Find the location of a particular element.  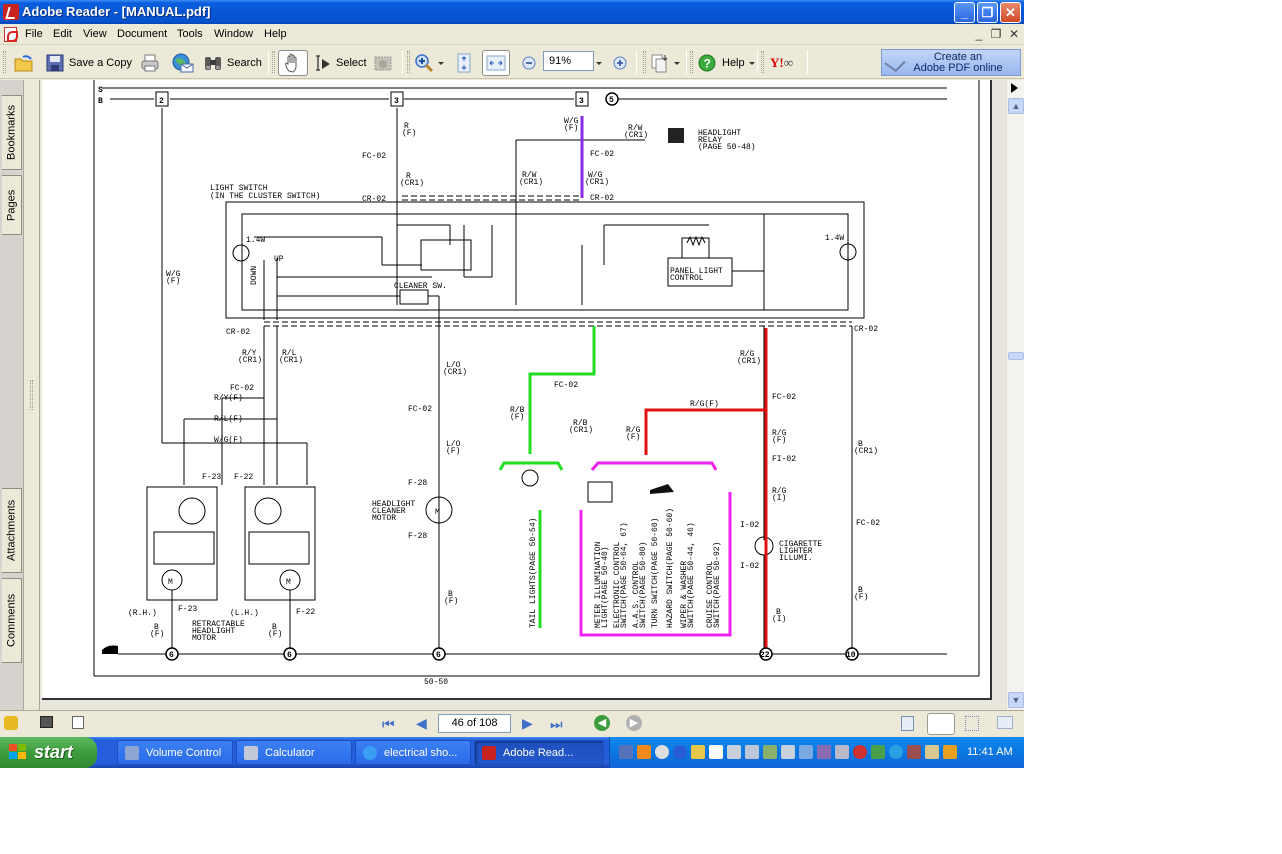

first-page-button: ⏮ is located at coordinates (388, 724).